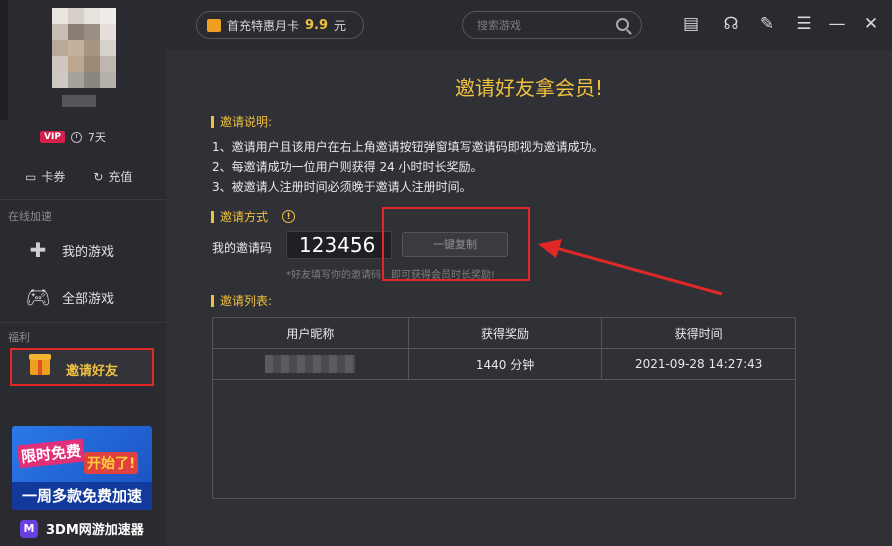 The image size is (892, 546). I want to click on rule-item: 3、被邀请人注册时间必须晚于邀请人注册时间。, so click(342, 187).